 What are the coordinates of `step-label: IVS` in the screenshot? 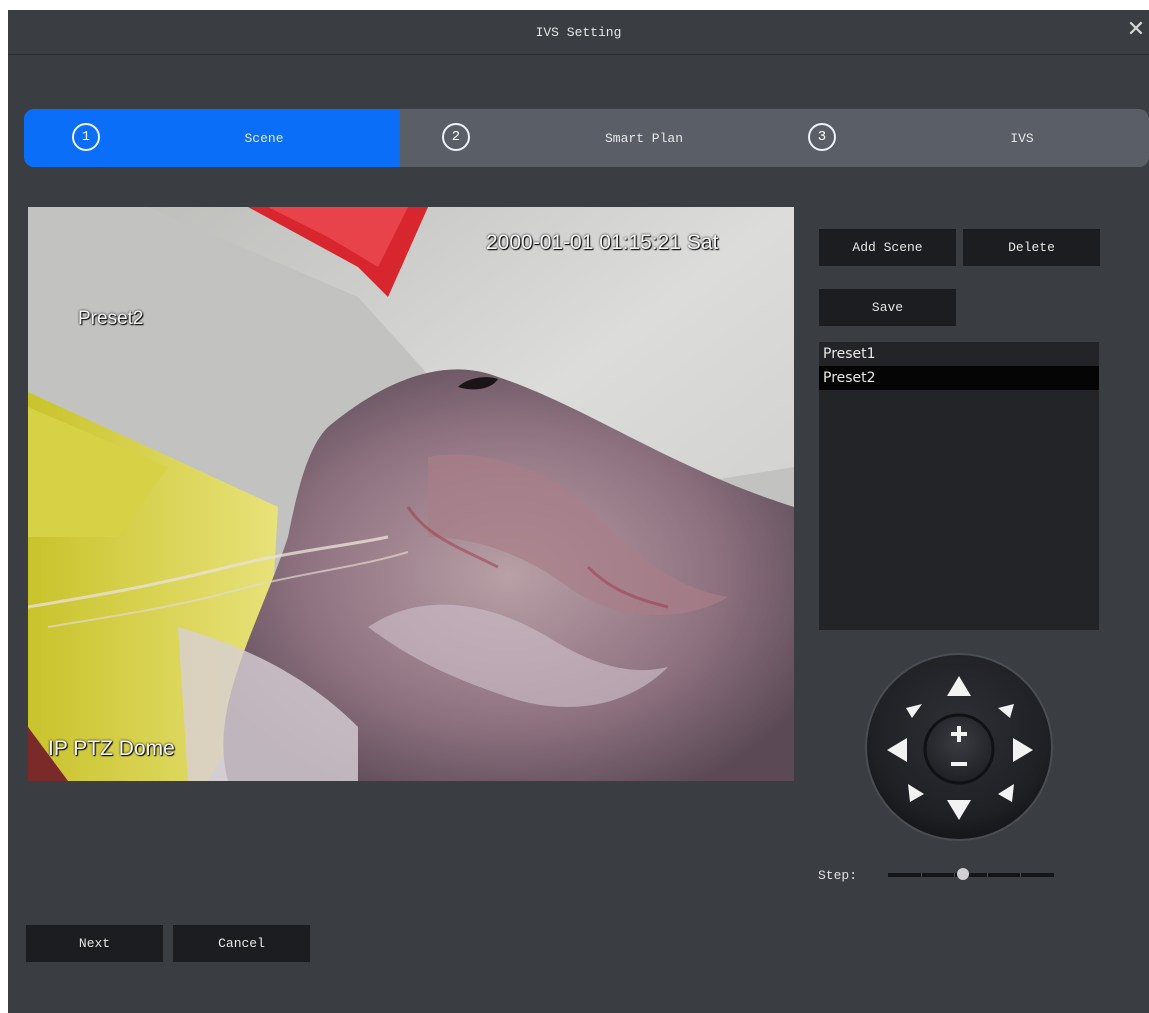 It's located at (1022, 138).